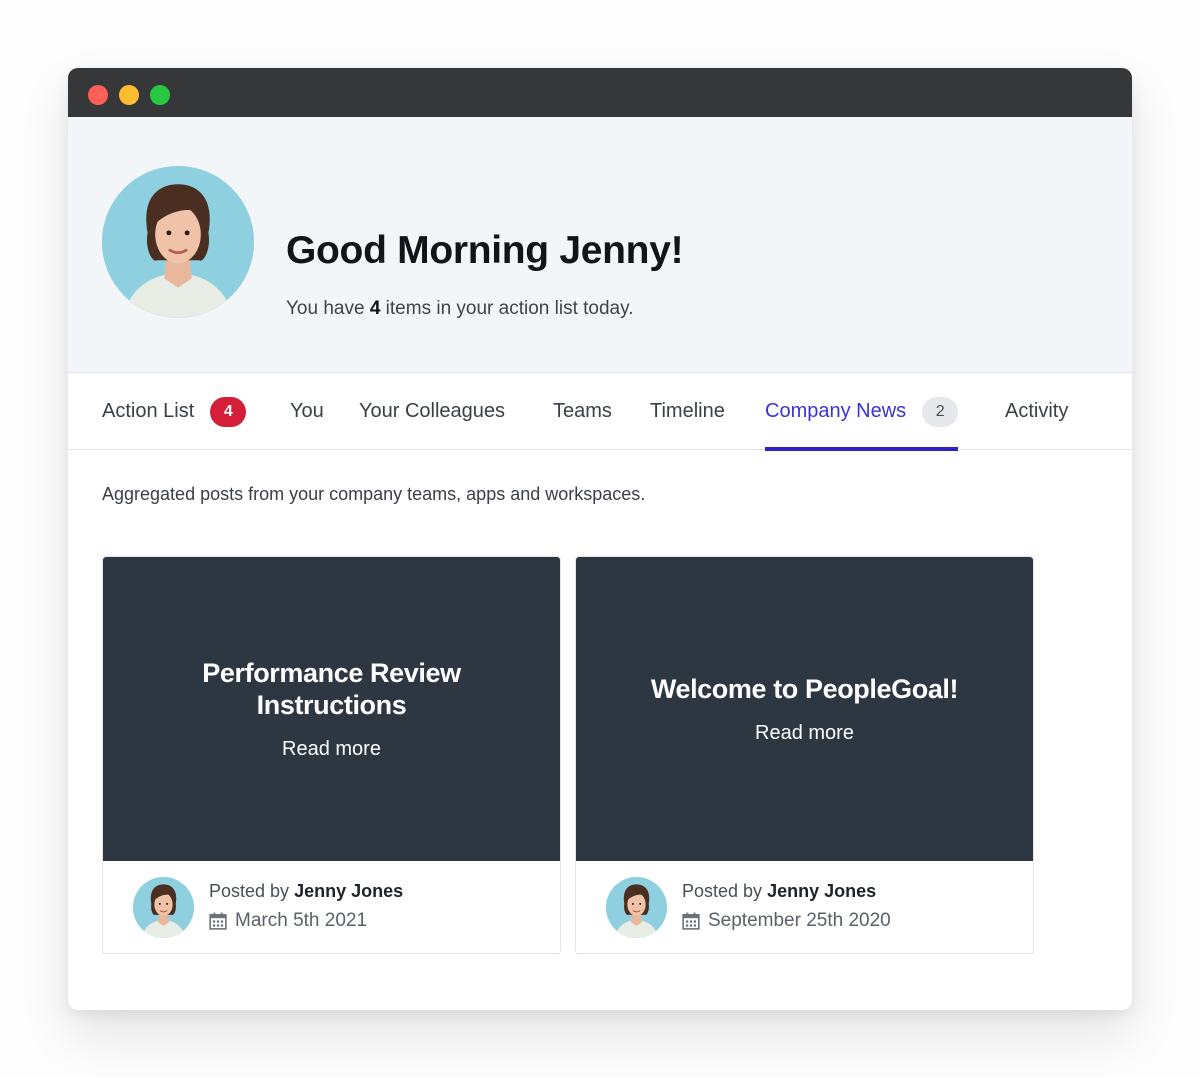 This screenshot has height=1078, width=1200. I want to click on post-date-text: September 25th 2020, so click(799, 920).